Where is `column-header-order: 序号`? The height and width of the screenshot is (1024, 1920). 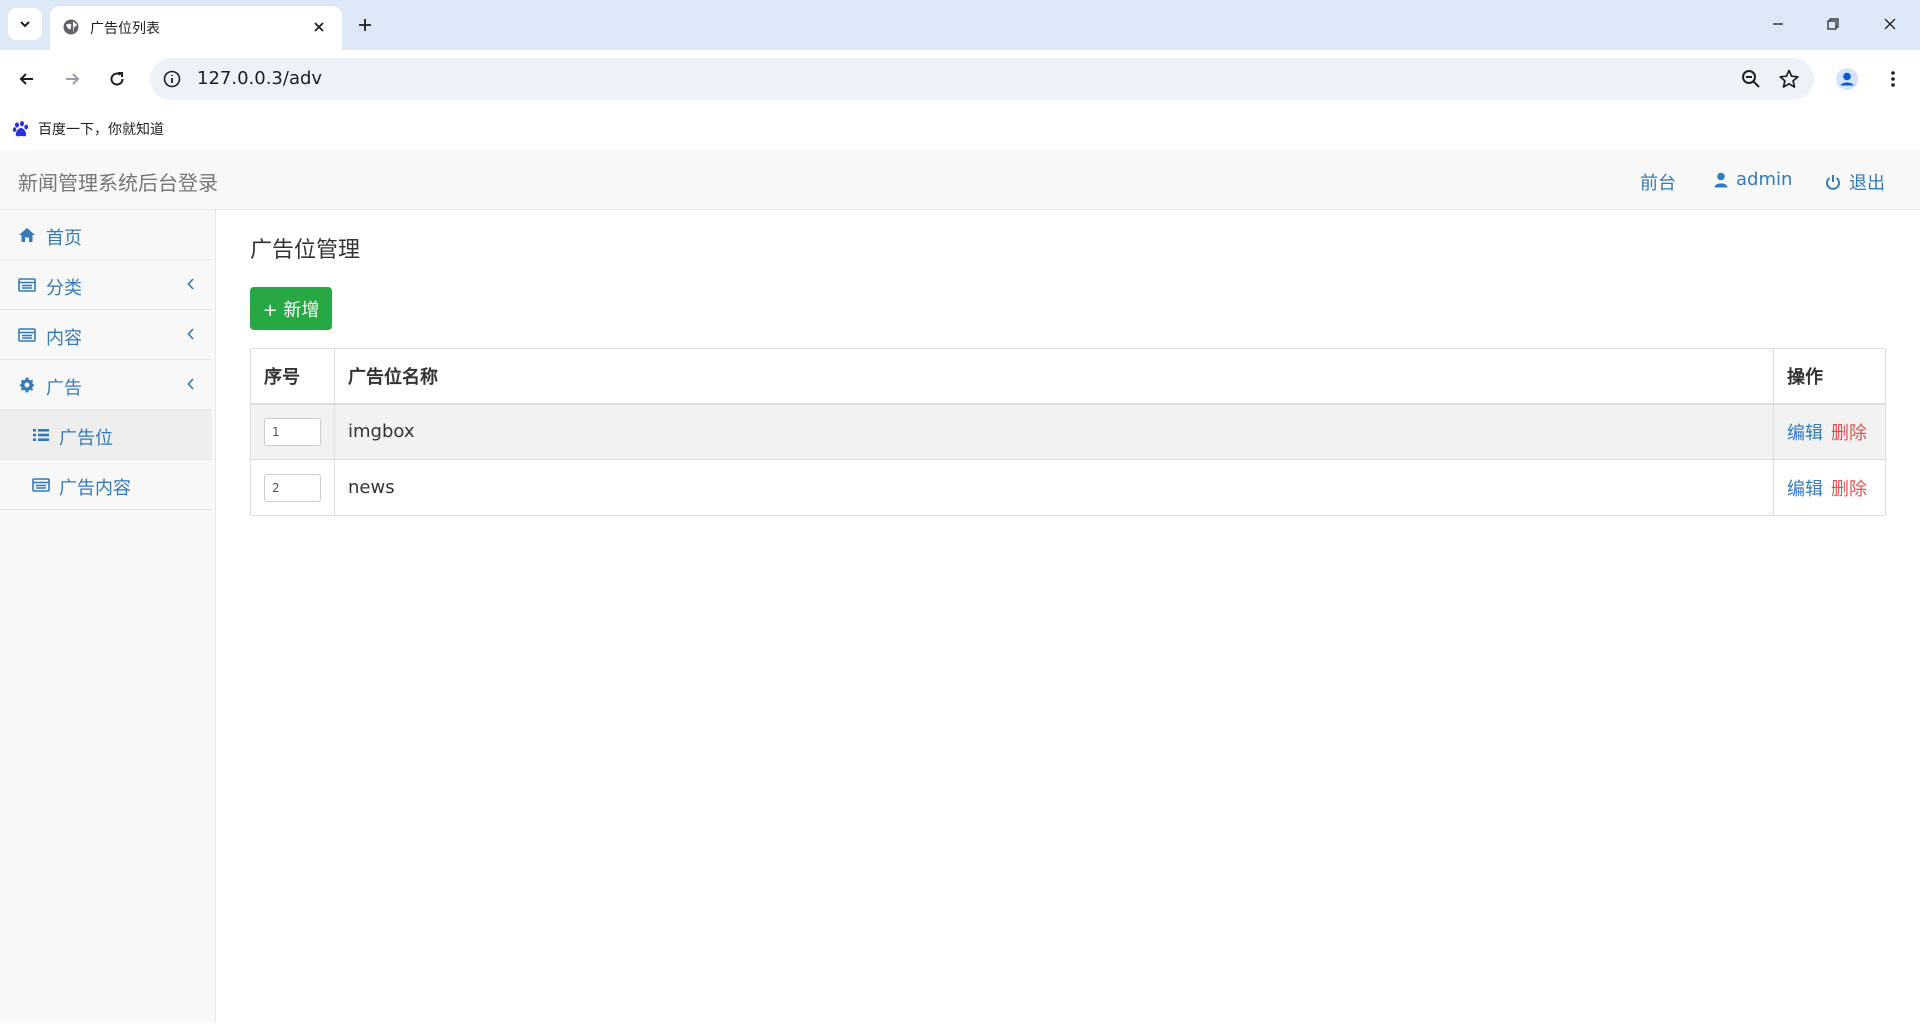 column-header-order: 序号 is located at coordinates (292, 376).